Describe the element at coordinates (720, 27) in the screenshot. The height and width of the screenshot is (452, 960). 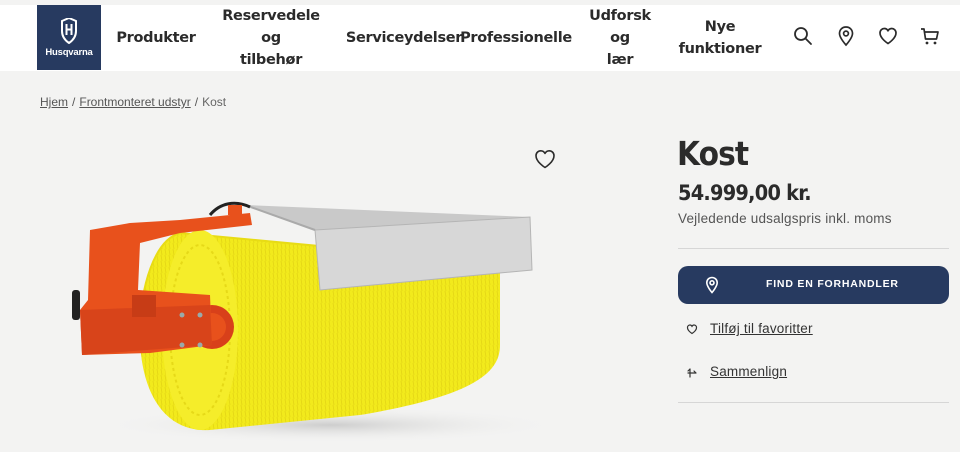
I see `nav-nye-funktioner-label-line1: Nye` at that location.